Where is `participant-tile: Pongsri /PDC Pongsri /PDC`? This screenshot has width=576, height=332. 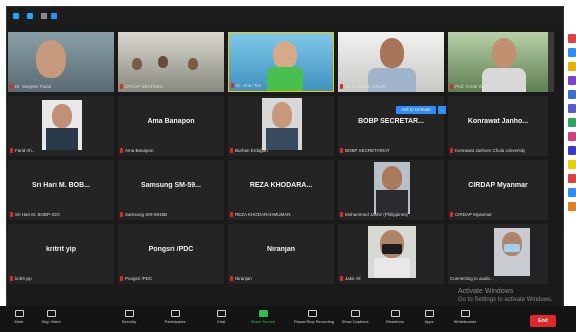
participant-tile: Pongsri /PDC Pongsri /PDC is located at coordinates (171, 254).